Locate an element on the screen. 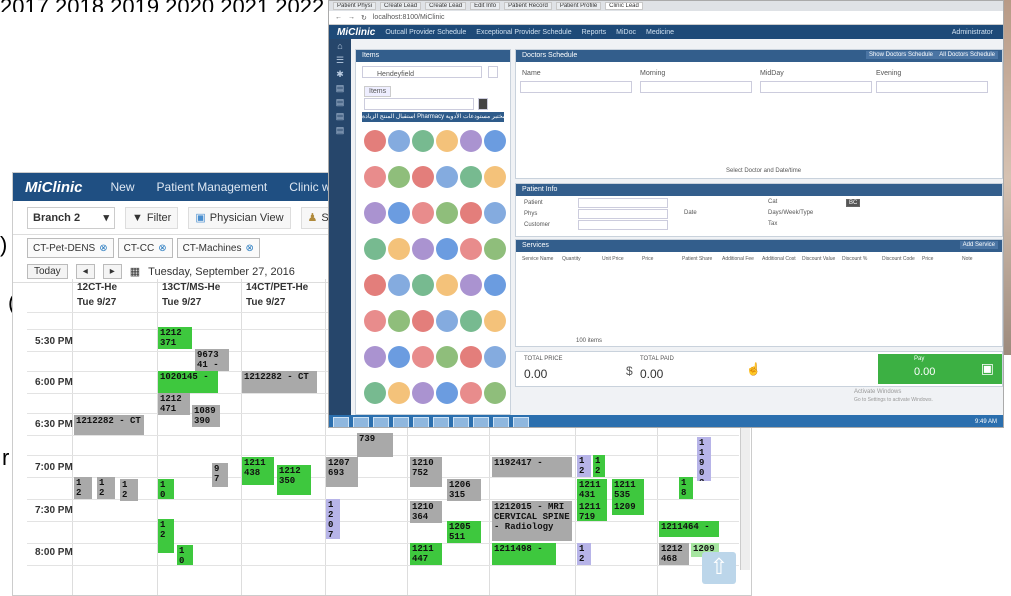 This screenshot has width=1011, height=596. settings-button is located at coordinates (483, 104).